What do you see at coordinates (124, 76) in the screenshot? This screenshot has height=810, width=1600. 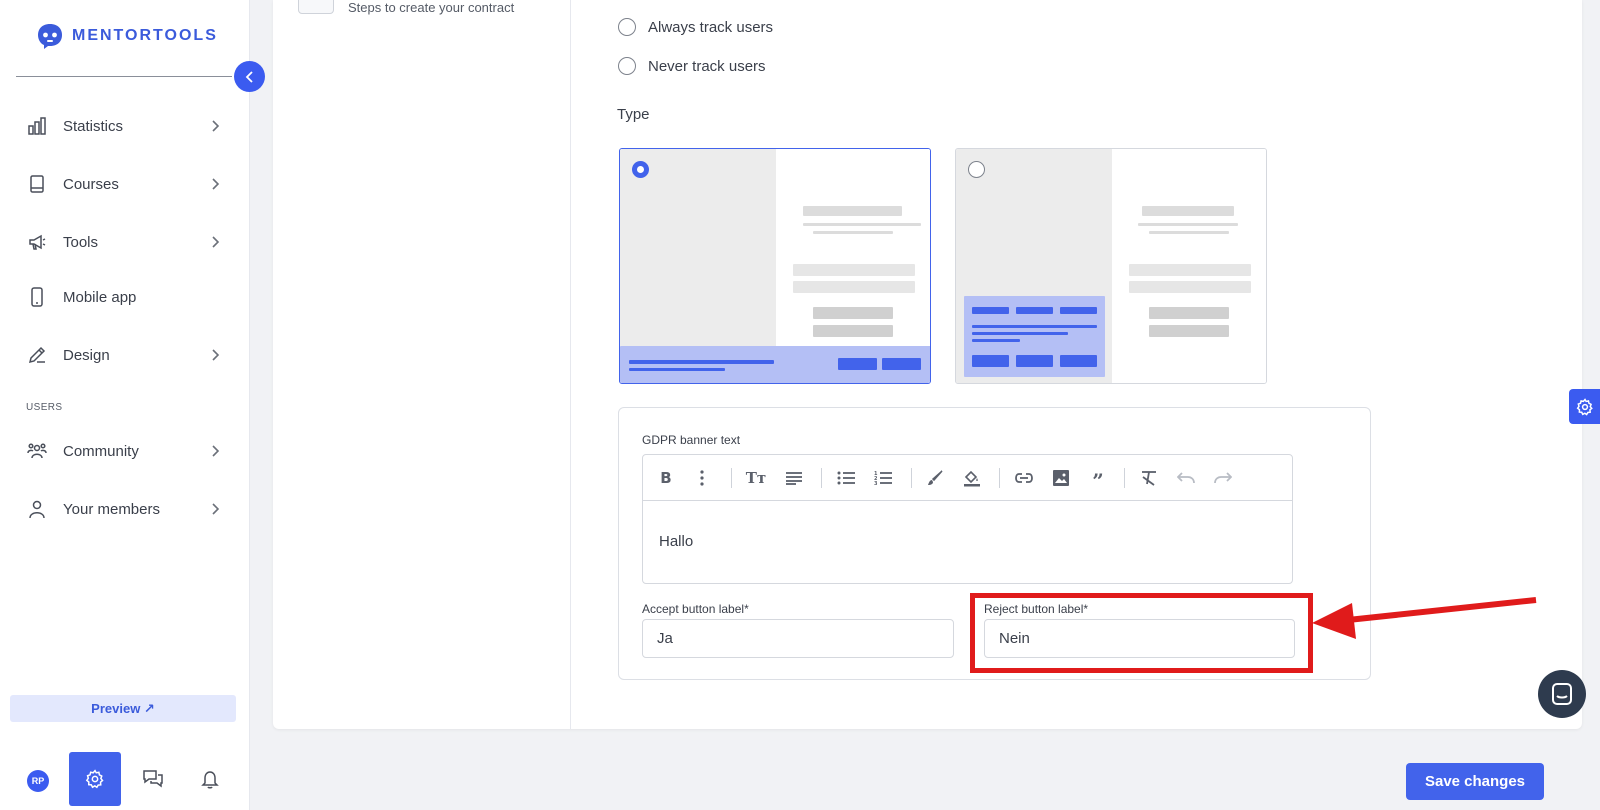 I see `sidebar-divider` at bounding box center [124, 76].